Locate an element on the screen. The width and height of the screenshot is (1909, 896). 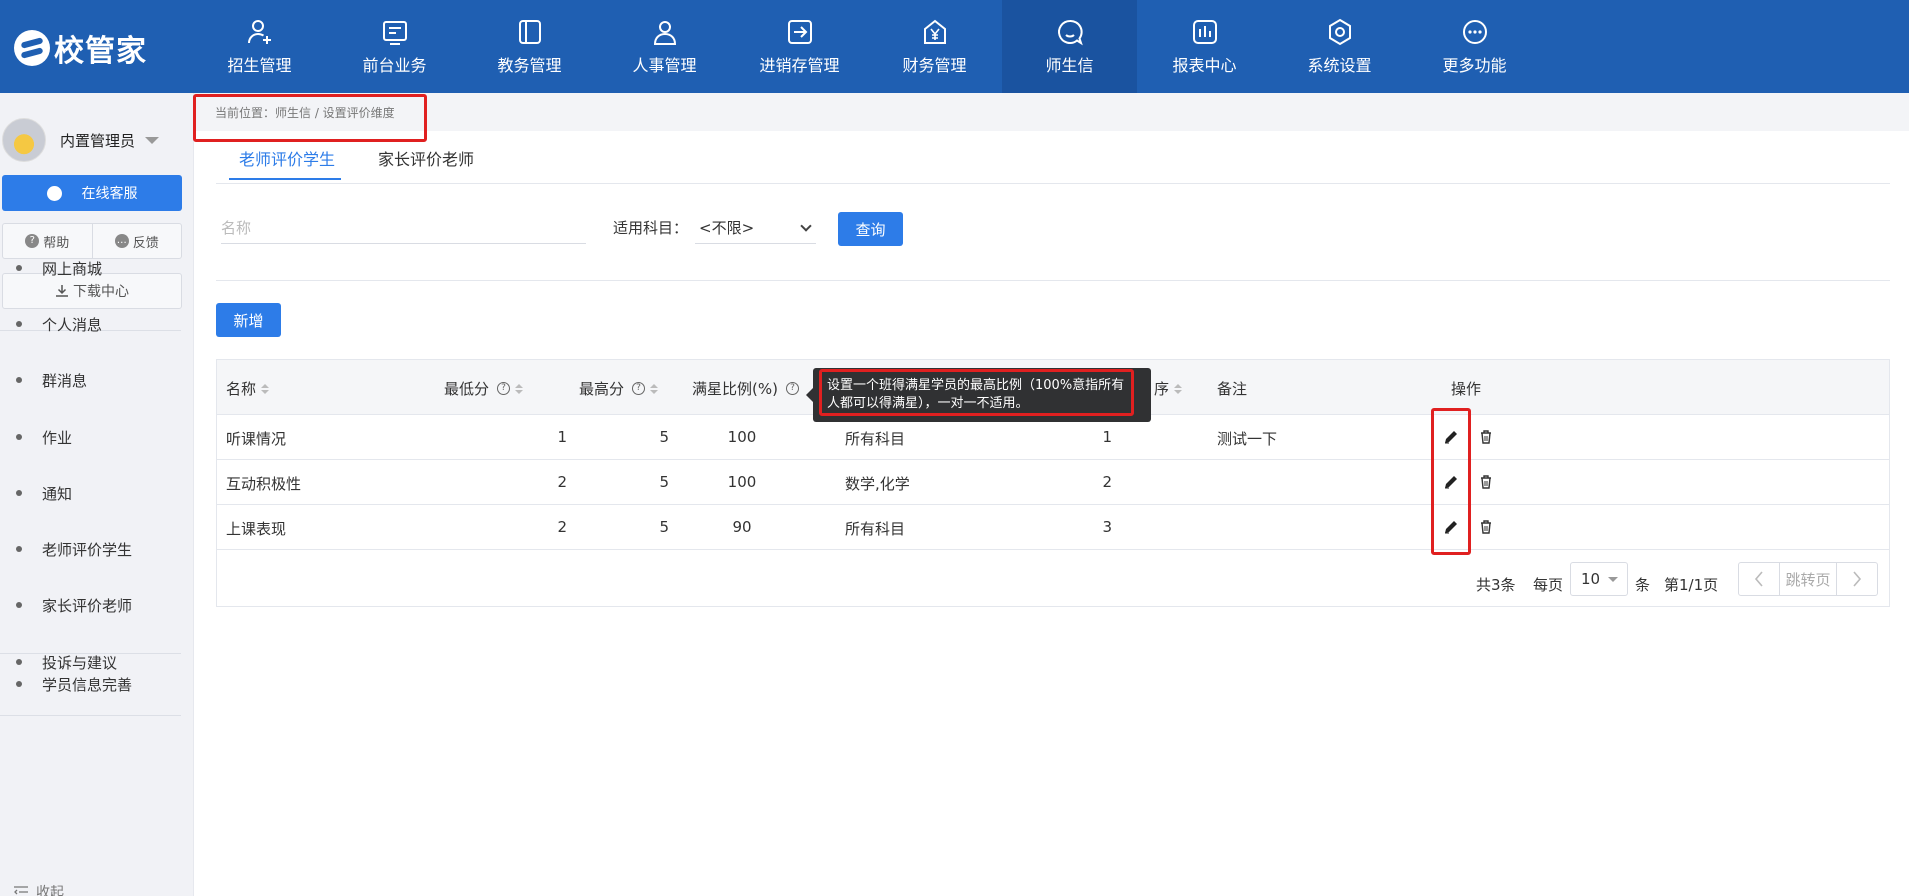
nav-label: 教务管理 is located at coordinates (529, 65).